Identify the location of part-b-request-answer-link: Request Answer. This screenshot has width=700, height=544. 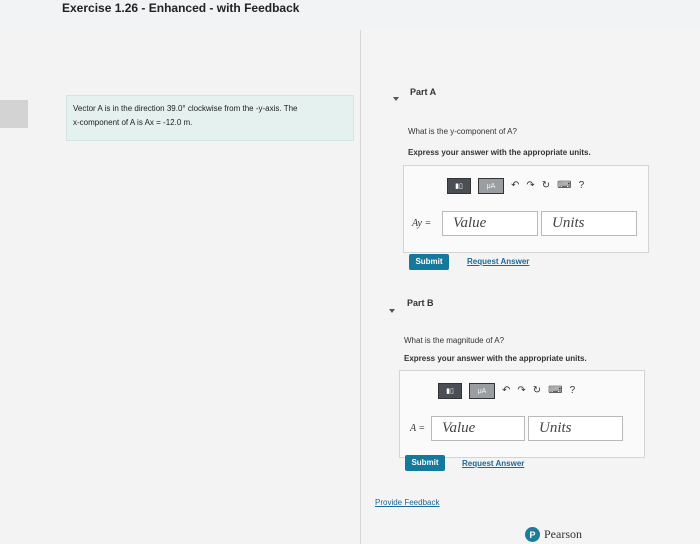
(493, 463).